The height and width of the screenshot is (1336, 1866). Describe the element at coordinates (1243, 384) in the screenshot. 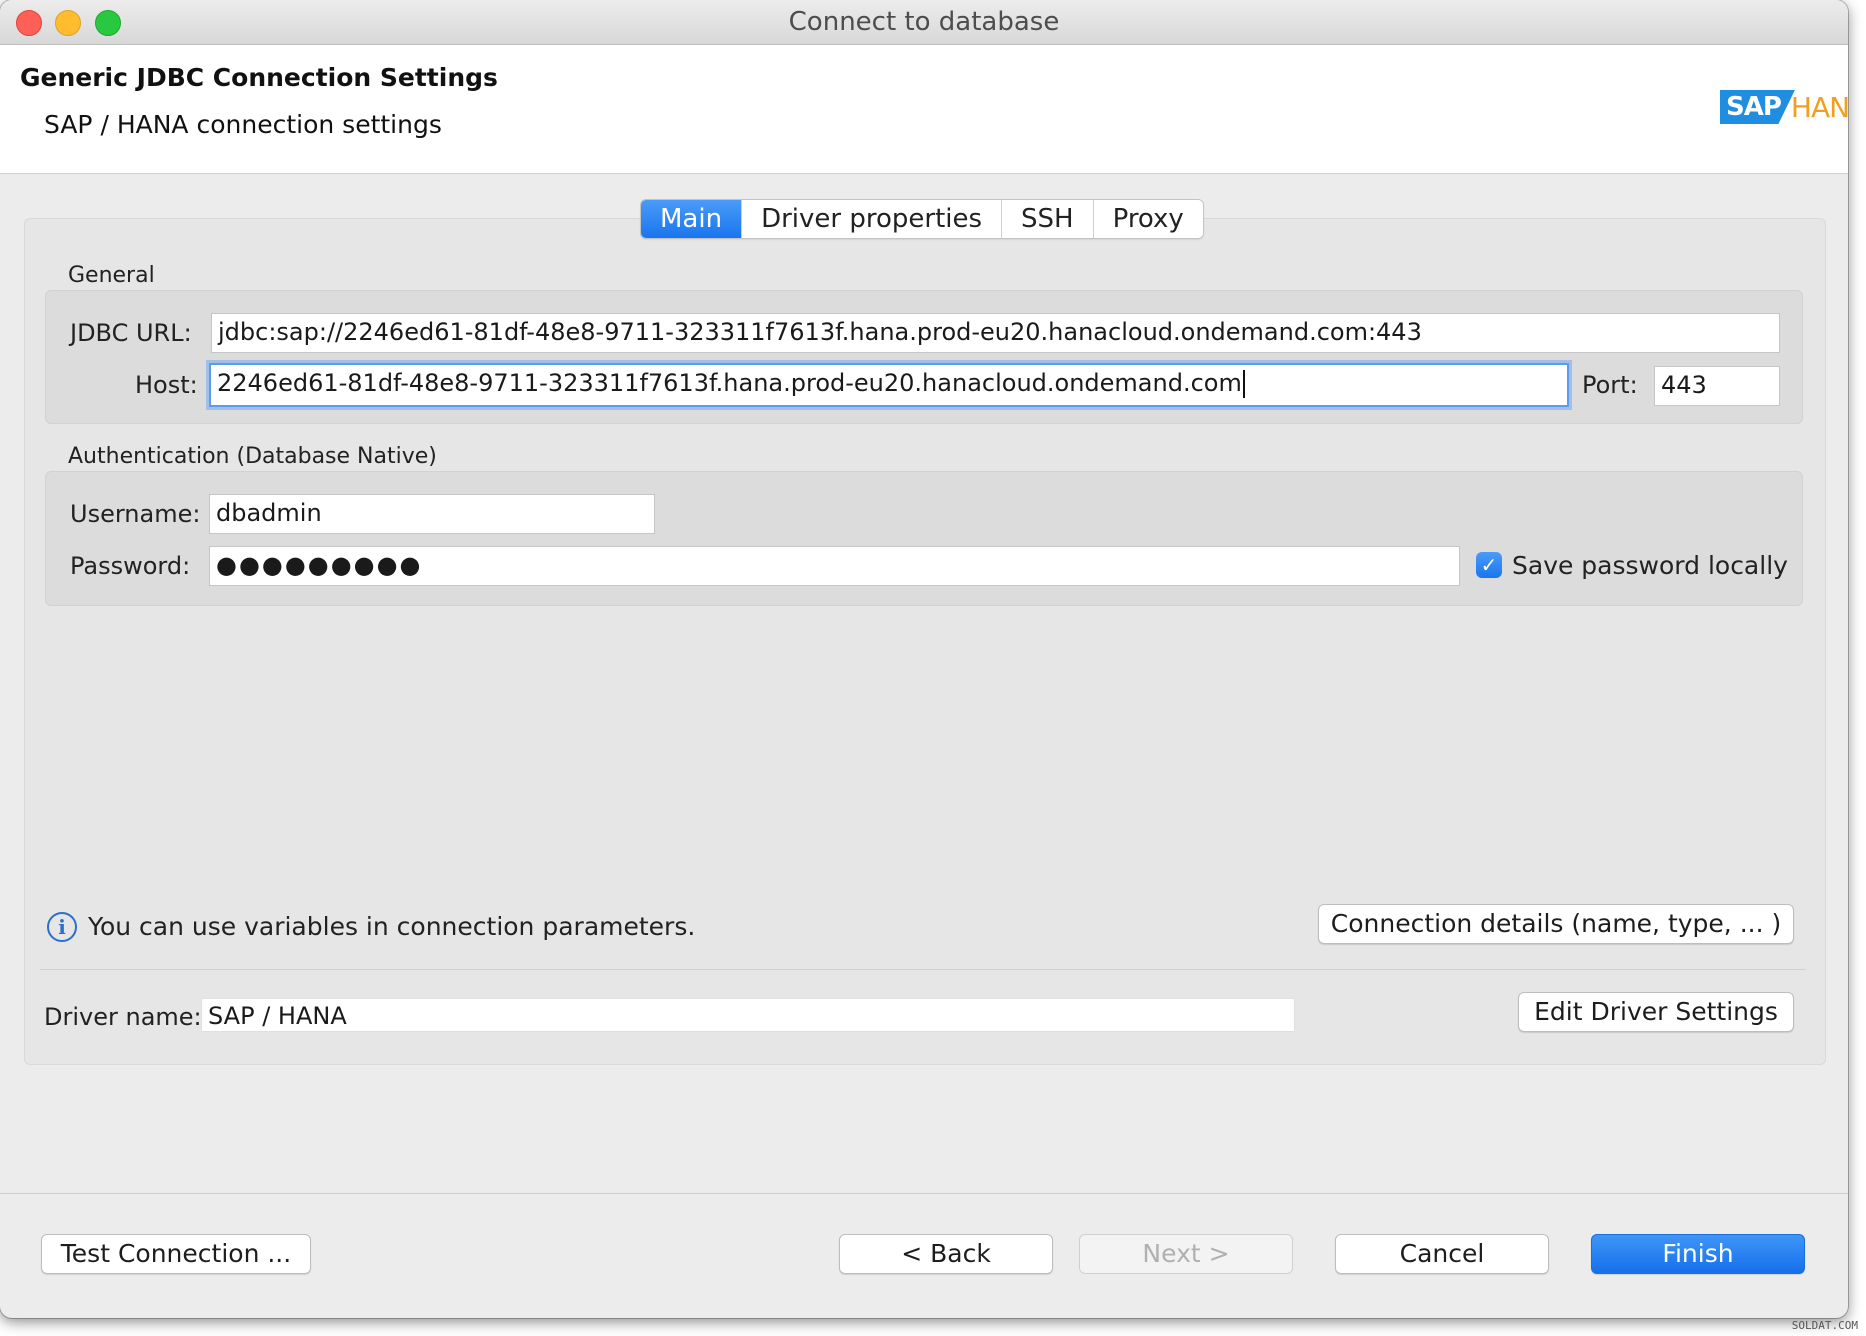

I see `text-caret` at that location.